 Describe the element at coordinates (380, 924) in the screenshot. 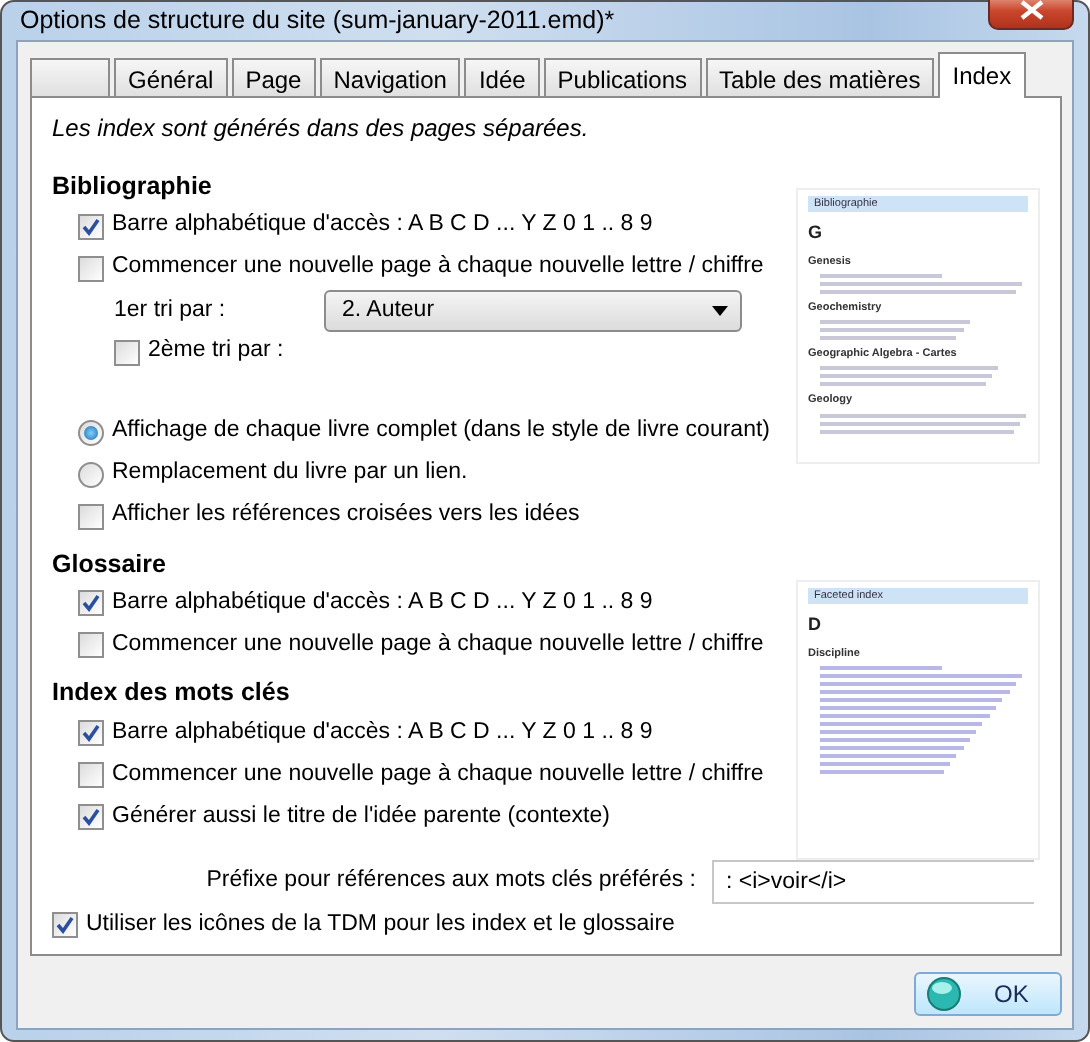

I see `option-label: Utiliser les icônes de la TDM pour les index et le glossaire` at that location.